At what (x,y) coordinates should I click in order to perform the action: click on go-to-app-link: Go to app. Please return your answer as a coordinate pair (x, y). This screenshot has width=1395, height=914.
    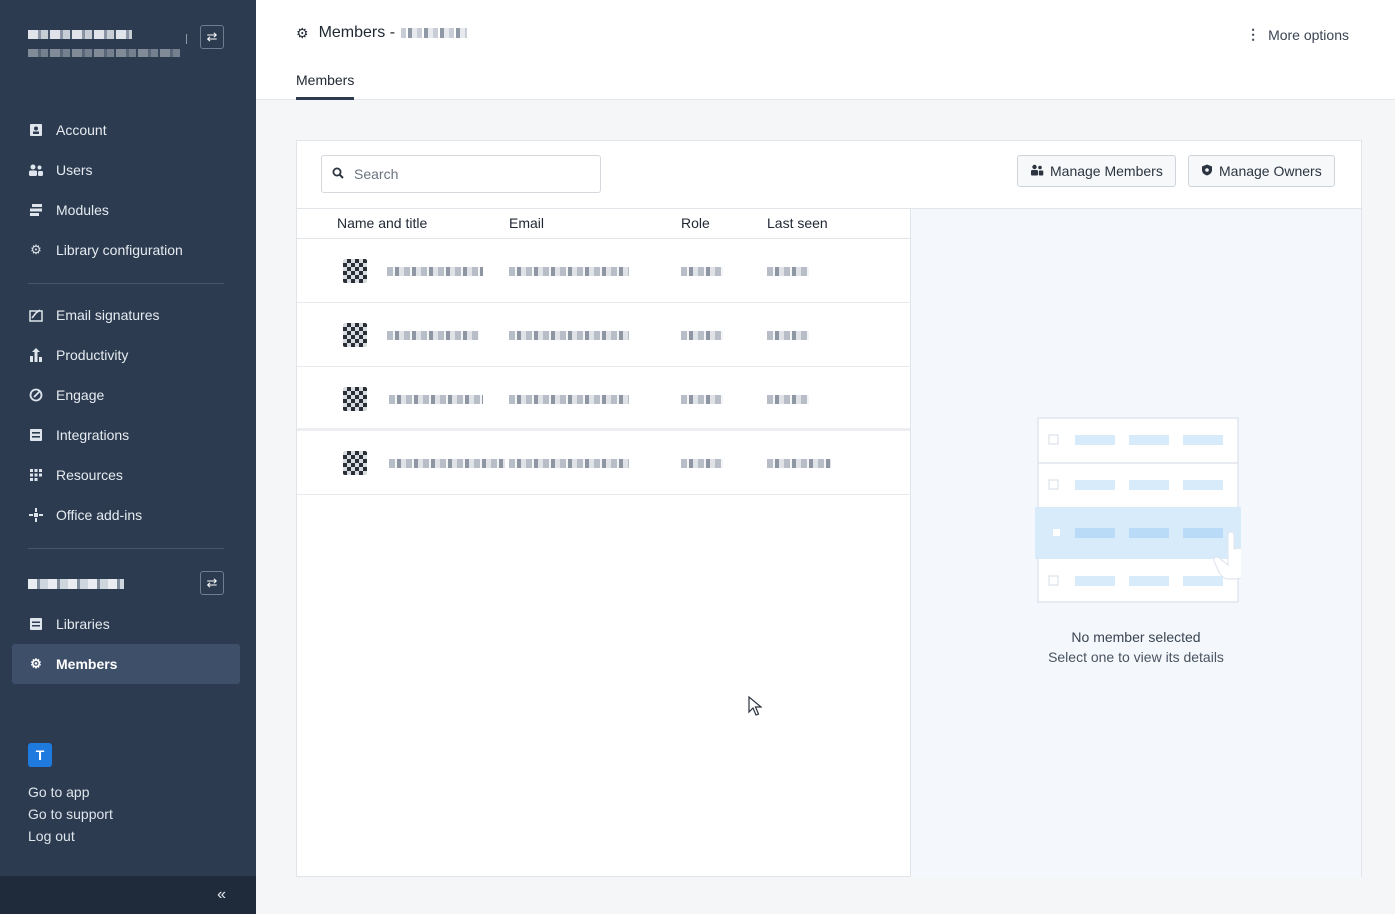
    Looking at the image, I should click on (70, 792).